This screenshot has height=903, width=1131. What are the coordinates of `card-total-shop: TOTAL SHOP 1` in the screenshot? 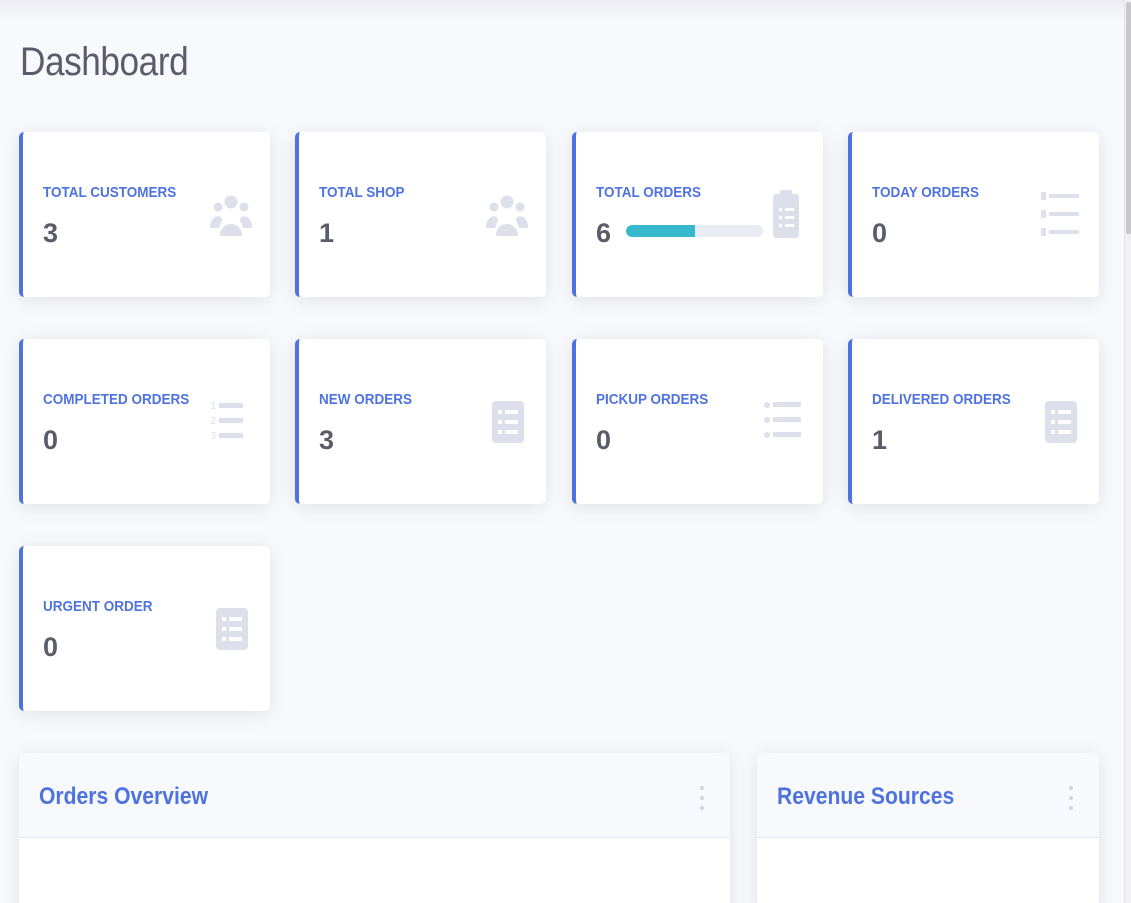 It's located at (420, 214).